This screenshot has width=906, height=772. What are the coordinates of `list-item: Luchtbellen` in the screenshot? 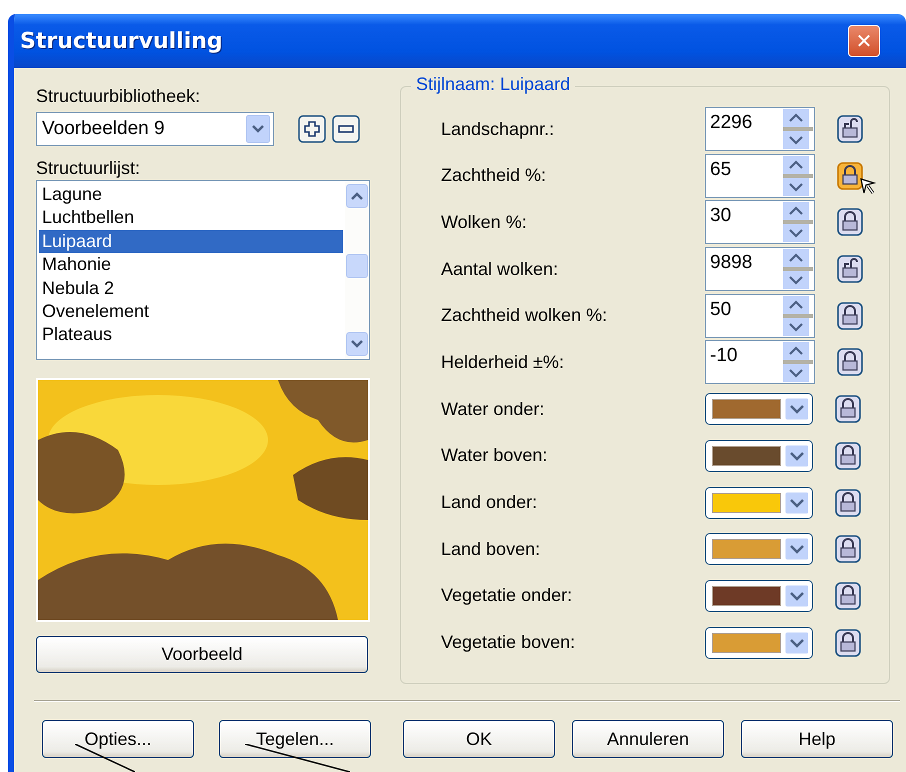 It's located at (191, 218).